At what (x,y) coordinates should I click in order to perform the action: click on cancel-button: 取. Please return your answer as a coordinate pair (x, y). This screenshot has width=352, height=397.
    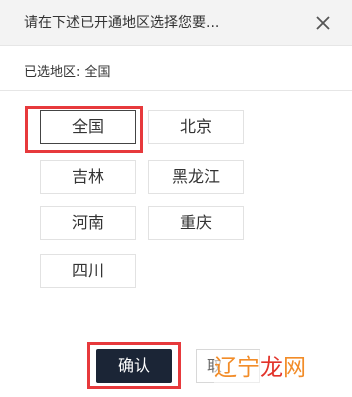
    Looking at the image, I should click on (228, 366).